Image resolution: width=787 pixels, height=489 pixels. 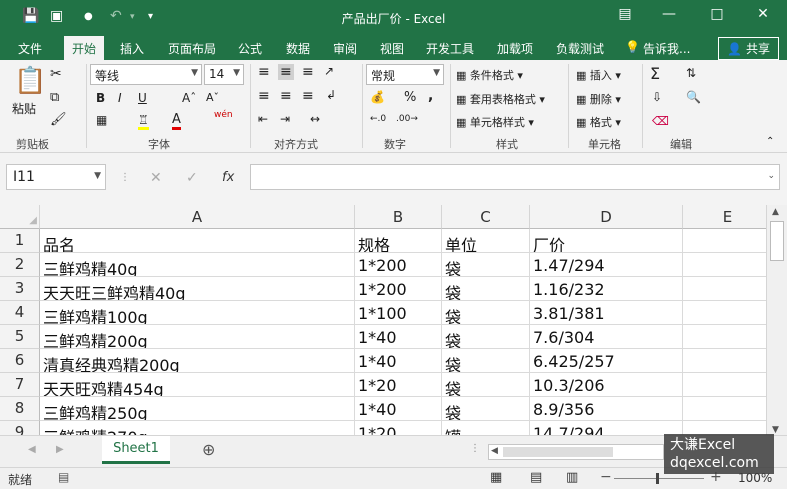 I want to click on tab-view: 视图, so click(x=392, y=48).